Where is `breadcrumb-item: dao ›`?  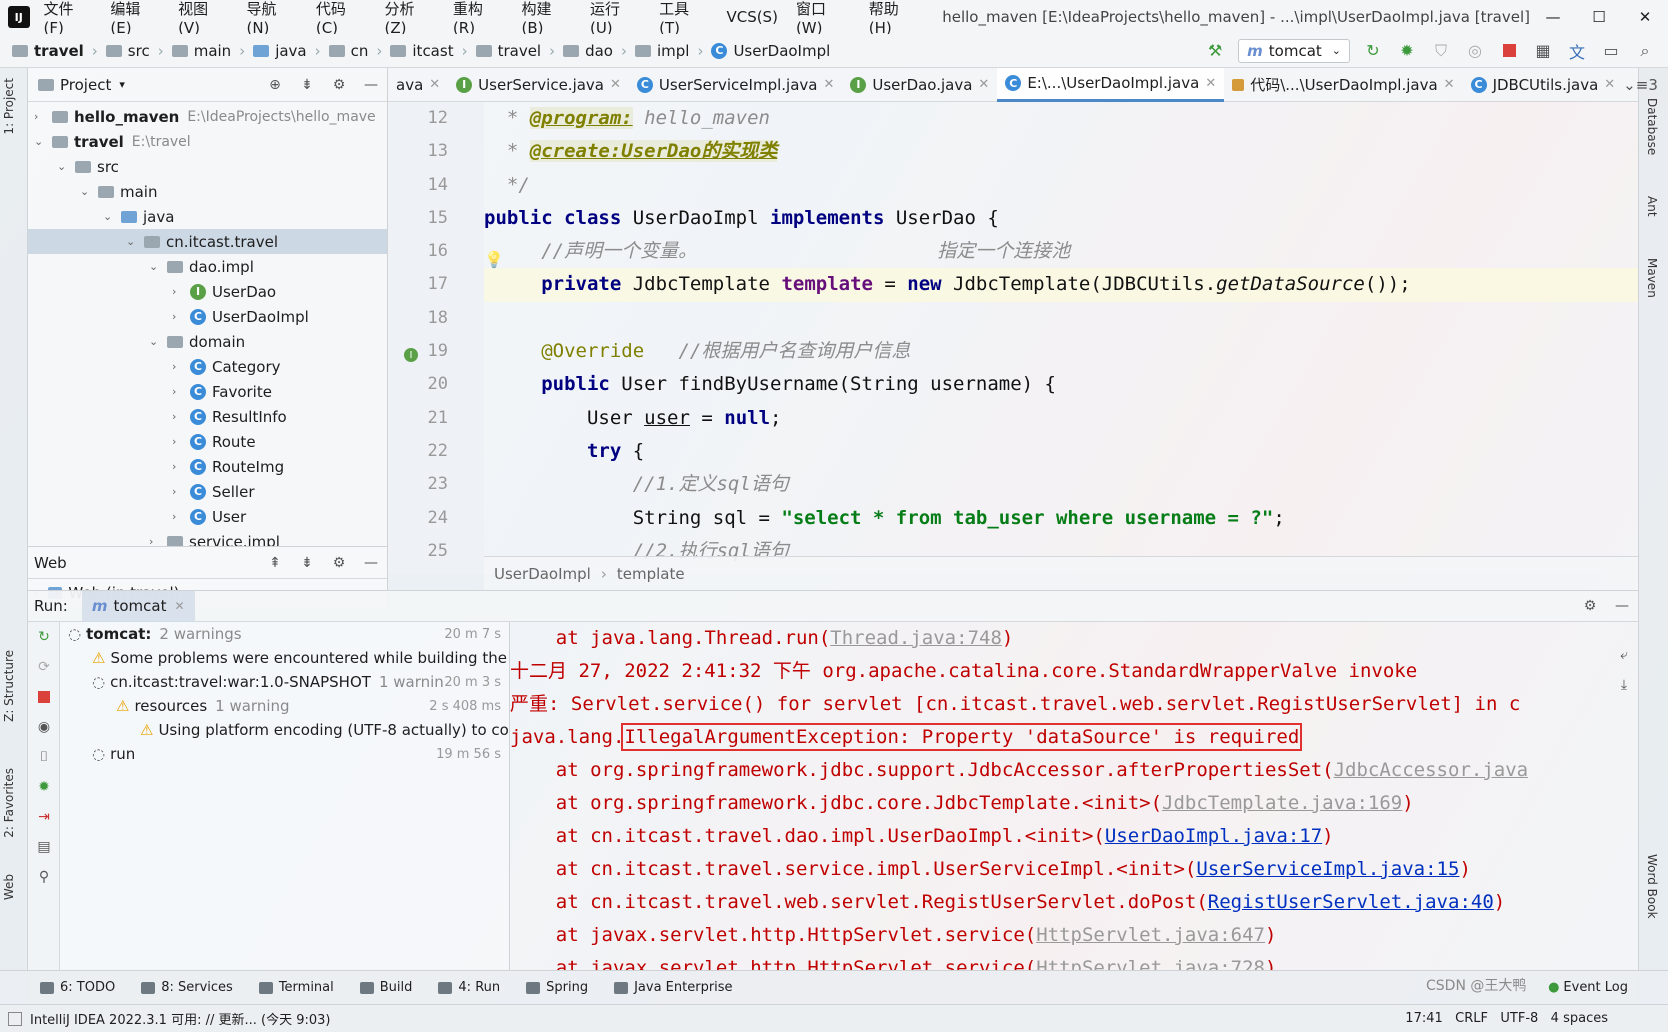
breadcrumb-item: dao › is located at coordinates (595, 51).